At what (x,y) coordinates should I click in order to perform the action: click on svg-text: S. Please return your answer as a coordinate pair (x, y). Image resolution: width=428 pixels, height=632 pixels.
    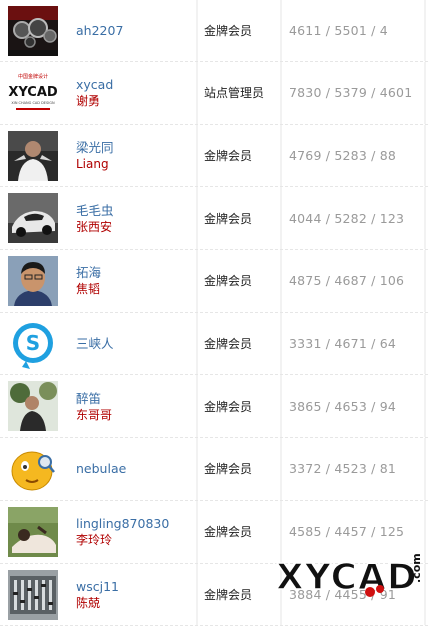
    Looking at the image, I should click on (33, 343).